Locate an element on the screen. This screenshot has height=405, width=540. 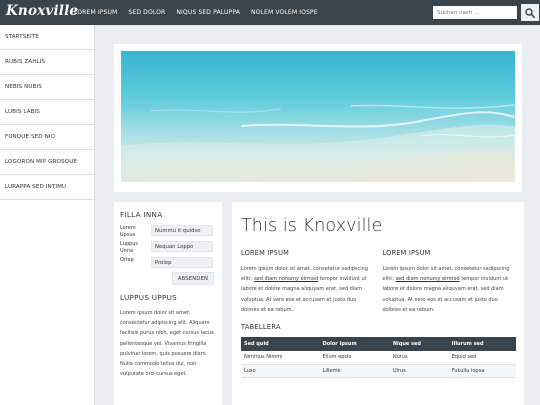
sidebar-item-nebis-nubis: NEBIS NUBIS is located at coordinates (47, 87).